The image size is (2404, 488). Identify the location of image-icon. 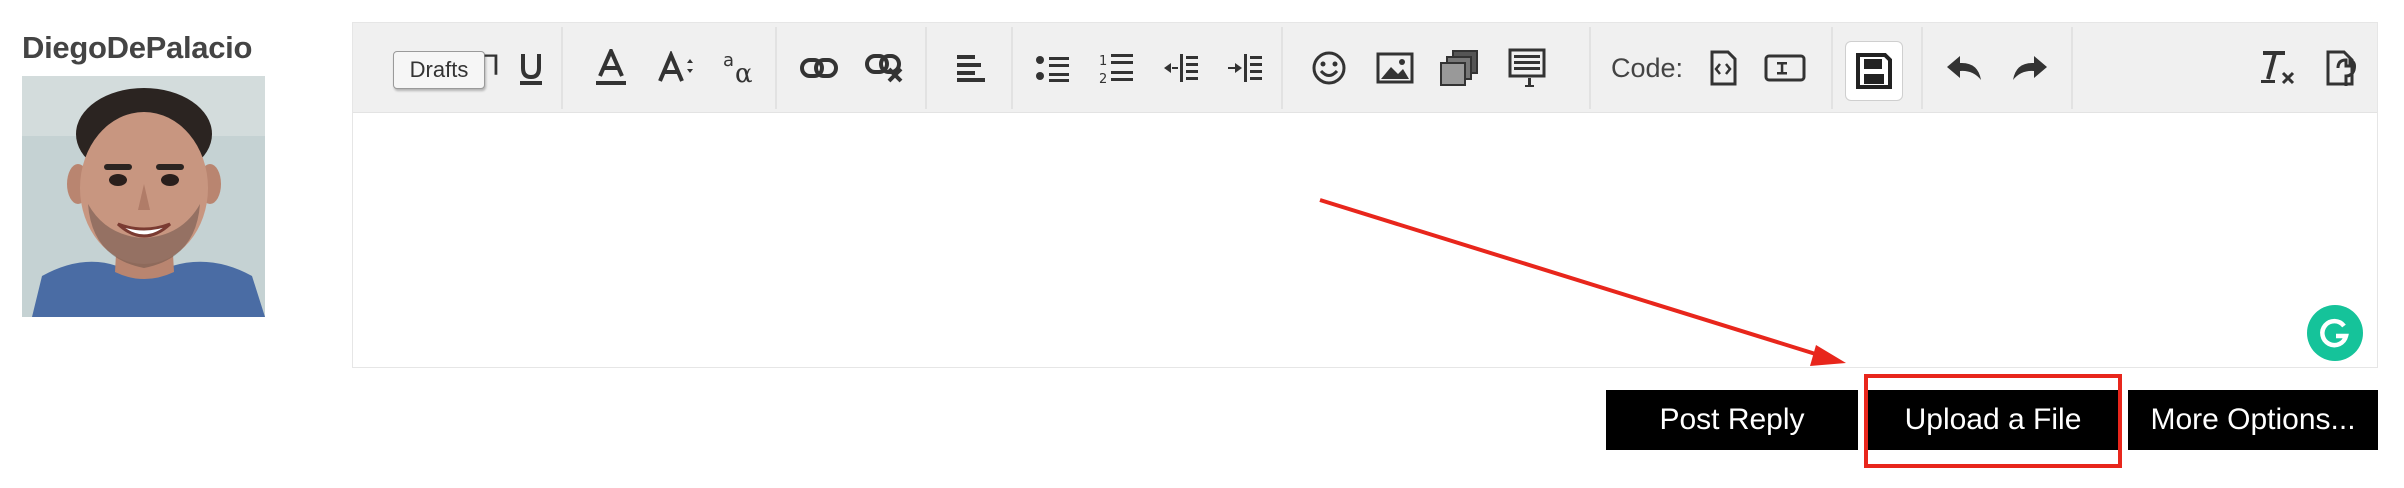
(1395, 68).